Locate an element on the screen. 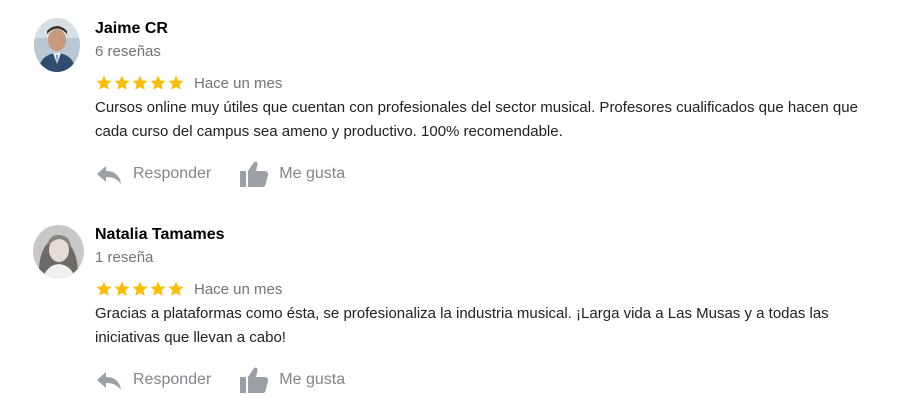  review-author-name: Natalia Tamames is located at coordinates (160, 235).